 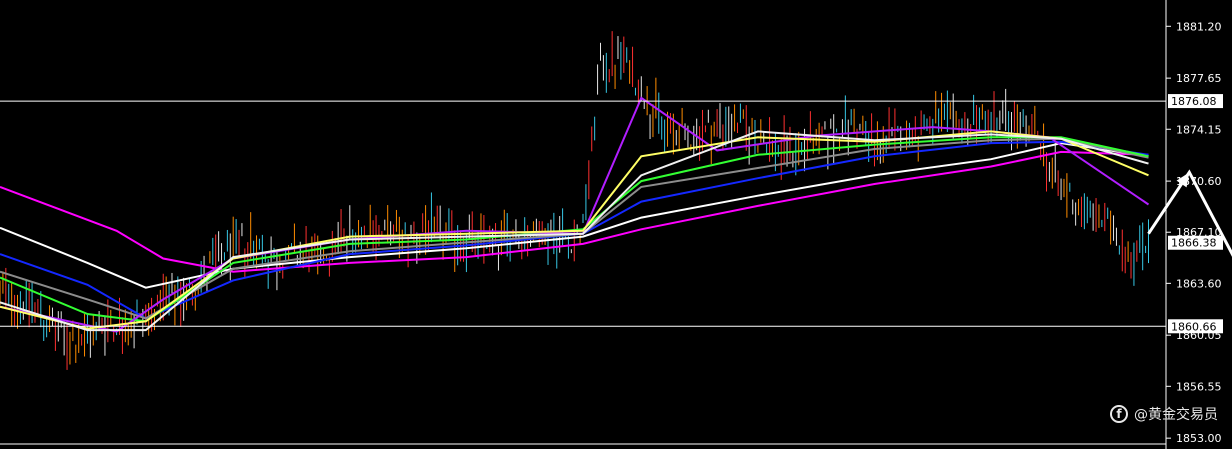 What do you see at coordinates (1194, 243) in the screenshot?
I see `current-price-tag-label: 1866.38` at bounding box center [1194, 243].